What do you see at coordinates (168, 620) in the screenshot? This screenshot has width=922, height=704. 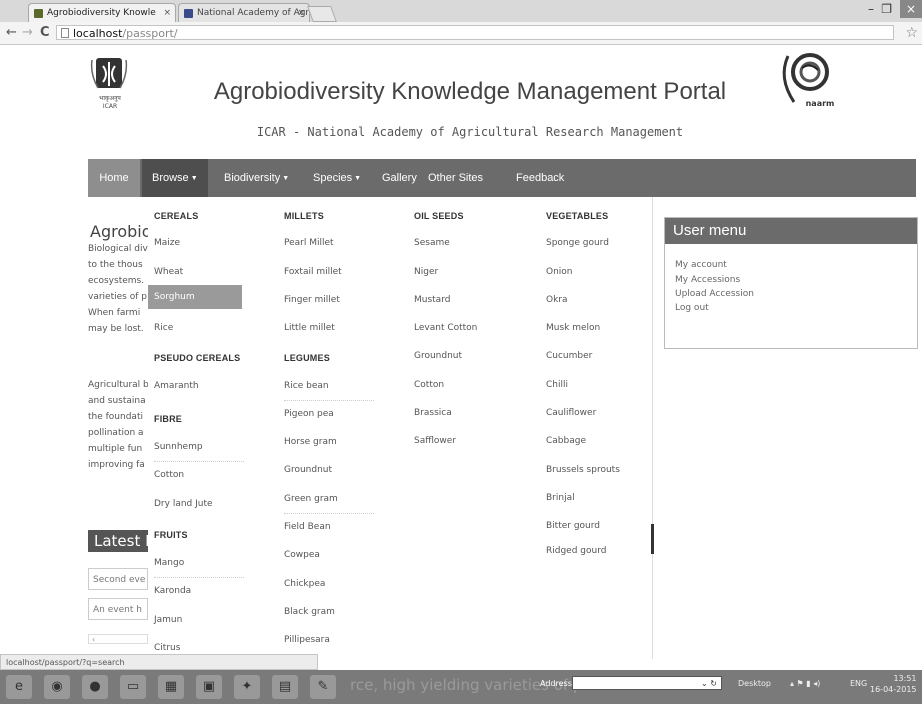 I see `menu-item-jamun: Jamun` at bounding box center [168, 620].